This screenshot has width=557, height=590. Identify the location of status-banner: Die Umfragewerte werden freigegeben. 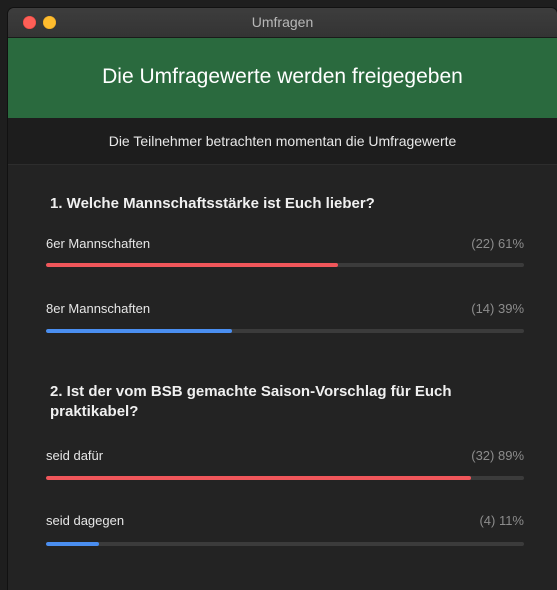
(282, 78).